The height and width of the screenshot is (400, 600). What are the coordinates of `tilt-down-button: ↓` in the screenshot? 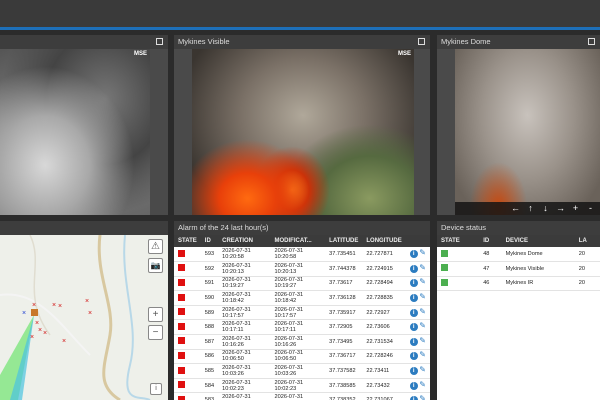 It's located at (545, 208).